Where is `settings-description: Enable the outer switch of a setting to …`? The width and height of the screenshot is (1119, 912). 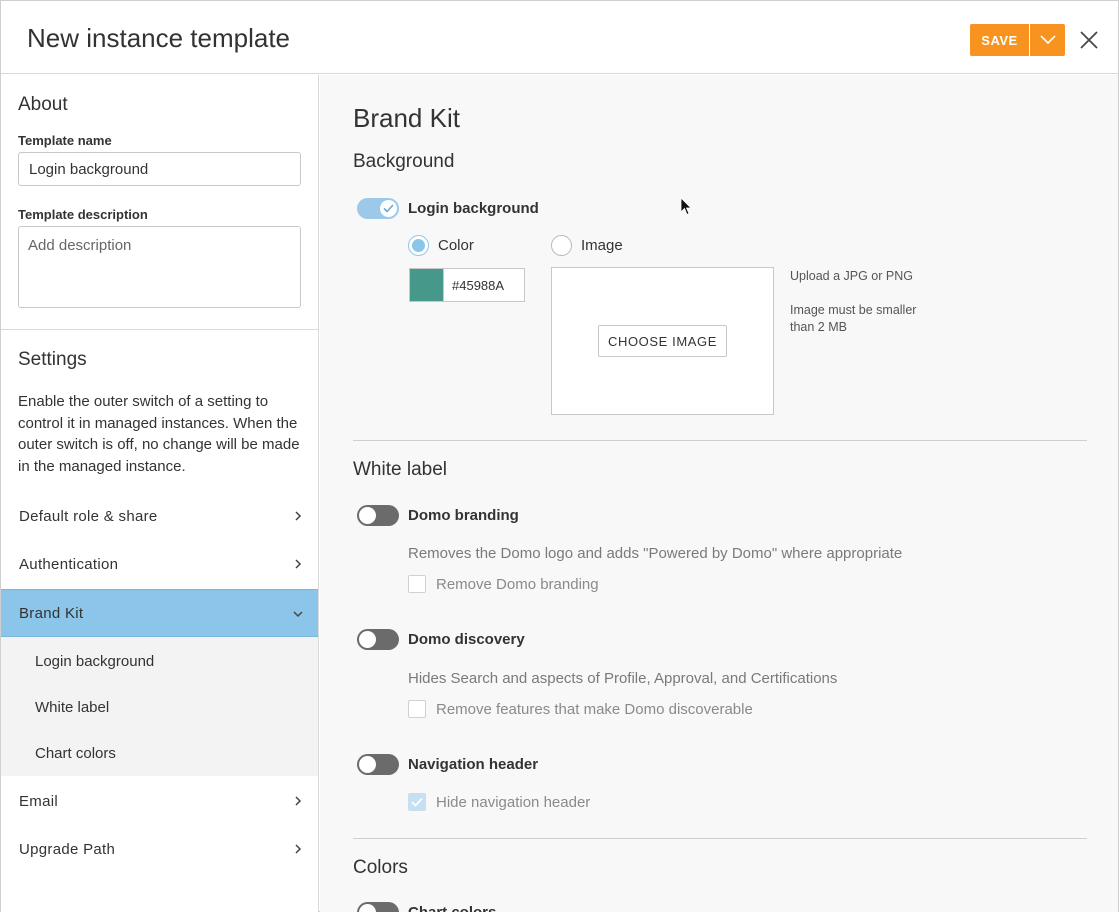
settings-description: Enable the outer switch of a setting to … is located at coordinates (159, 434).